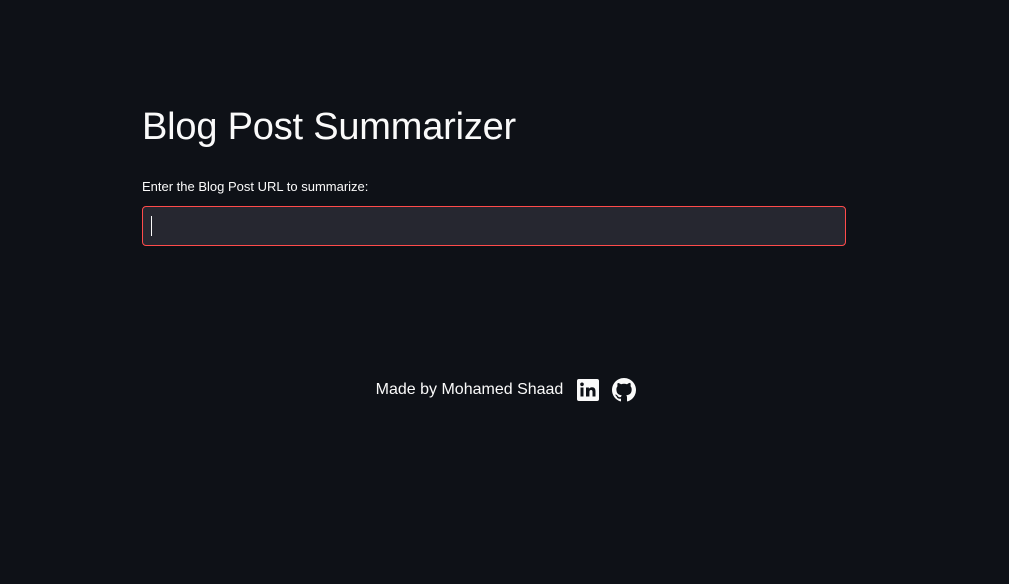 This screenshot has width=1009, height=584. I want to click on github-link, so click(624, 390).